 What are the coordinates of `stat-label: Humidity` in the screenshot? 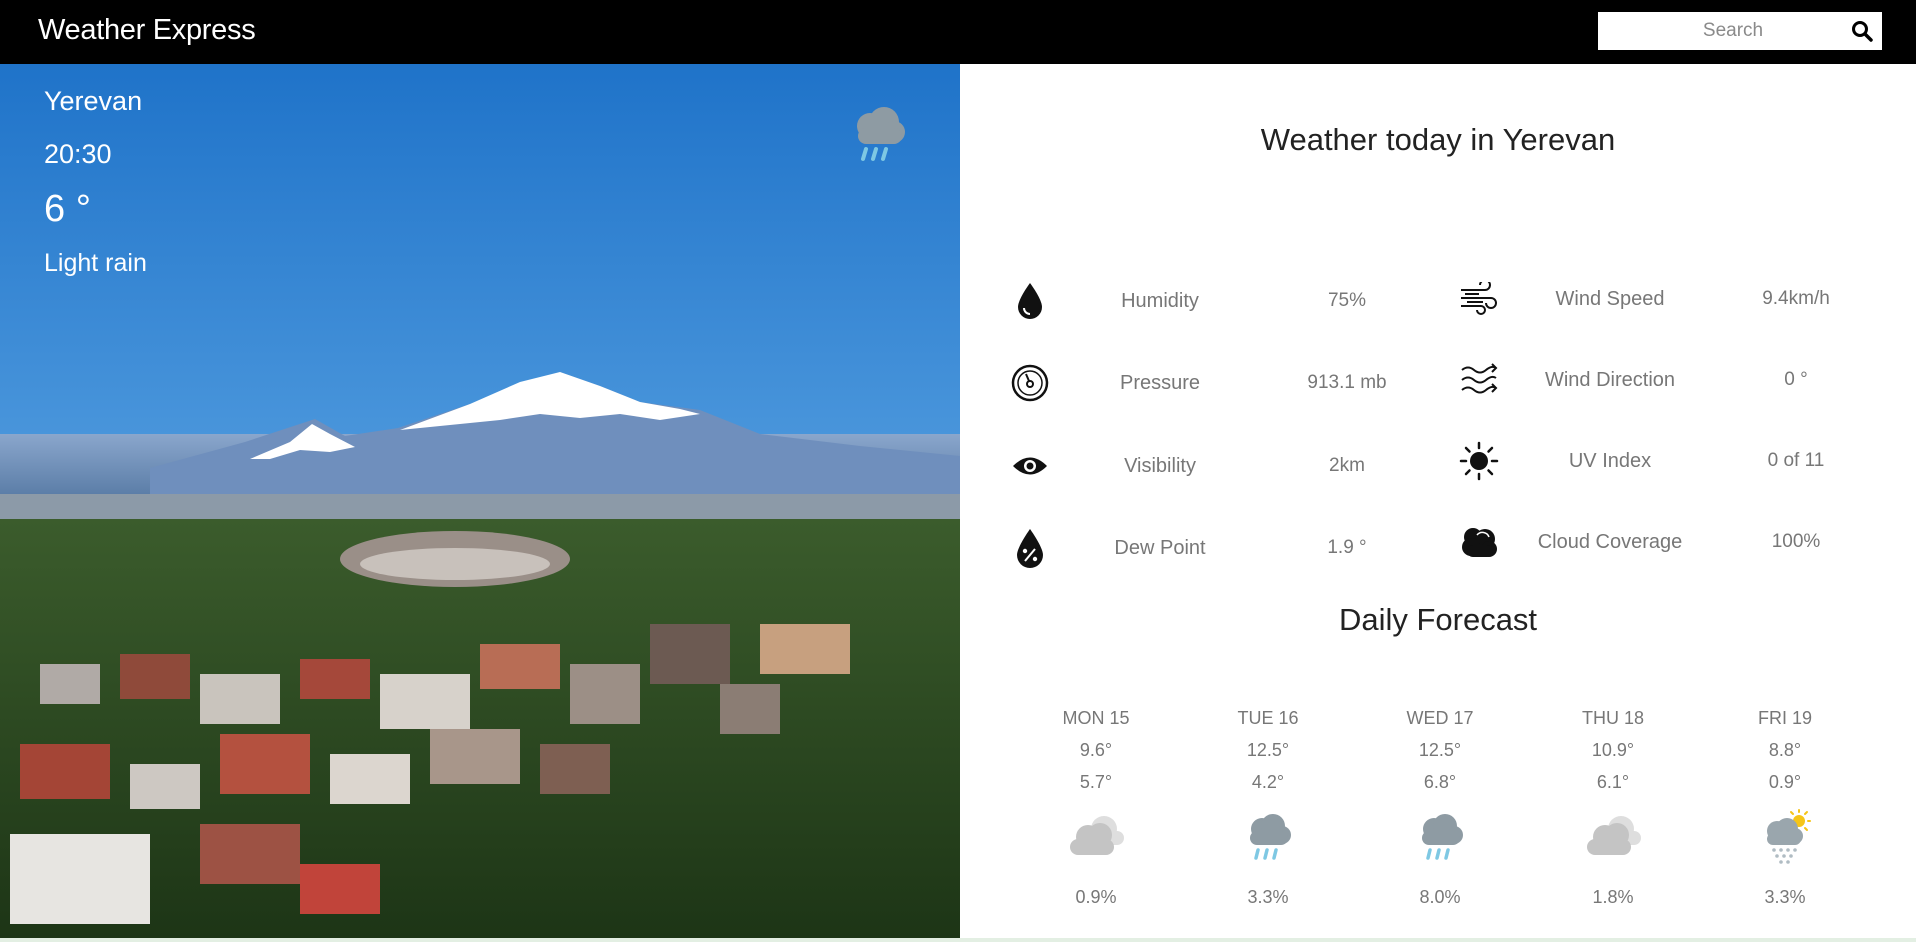 It's located at (1160, 300).